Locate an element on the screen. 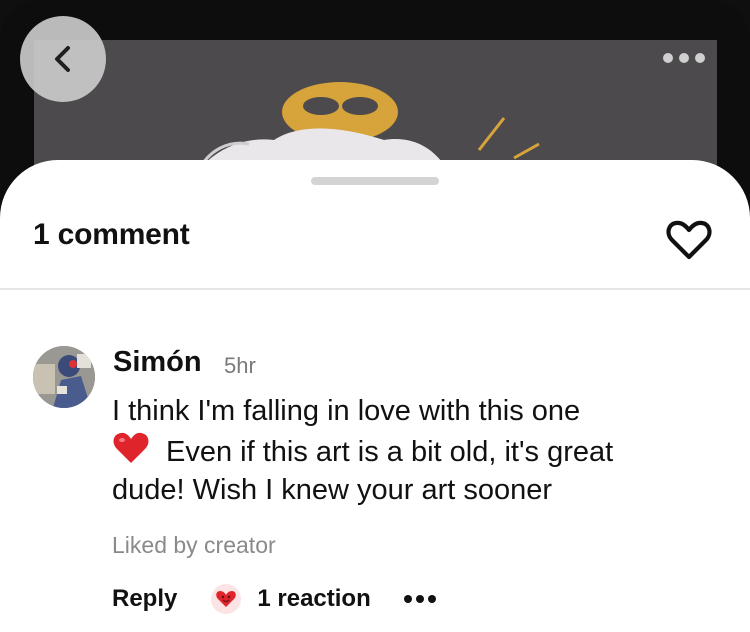 The height and width of the screenshot is (632, 750). reaction-count: 1 reaction is located at coordinates (314, 598).